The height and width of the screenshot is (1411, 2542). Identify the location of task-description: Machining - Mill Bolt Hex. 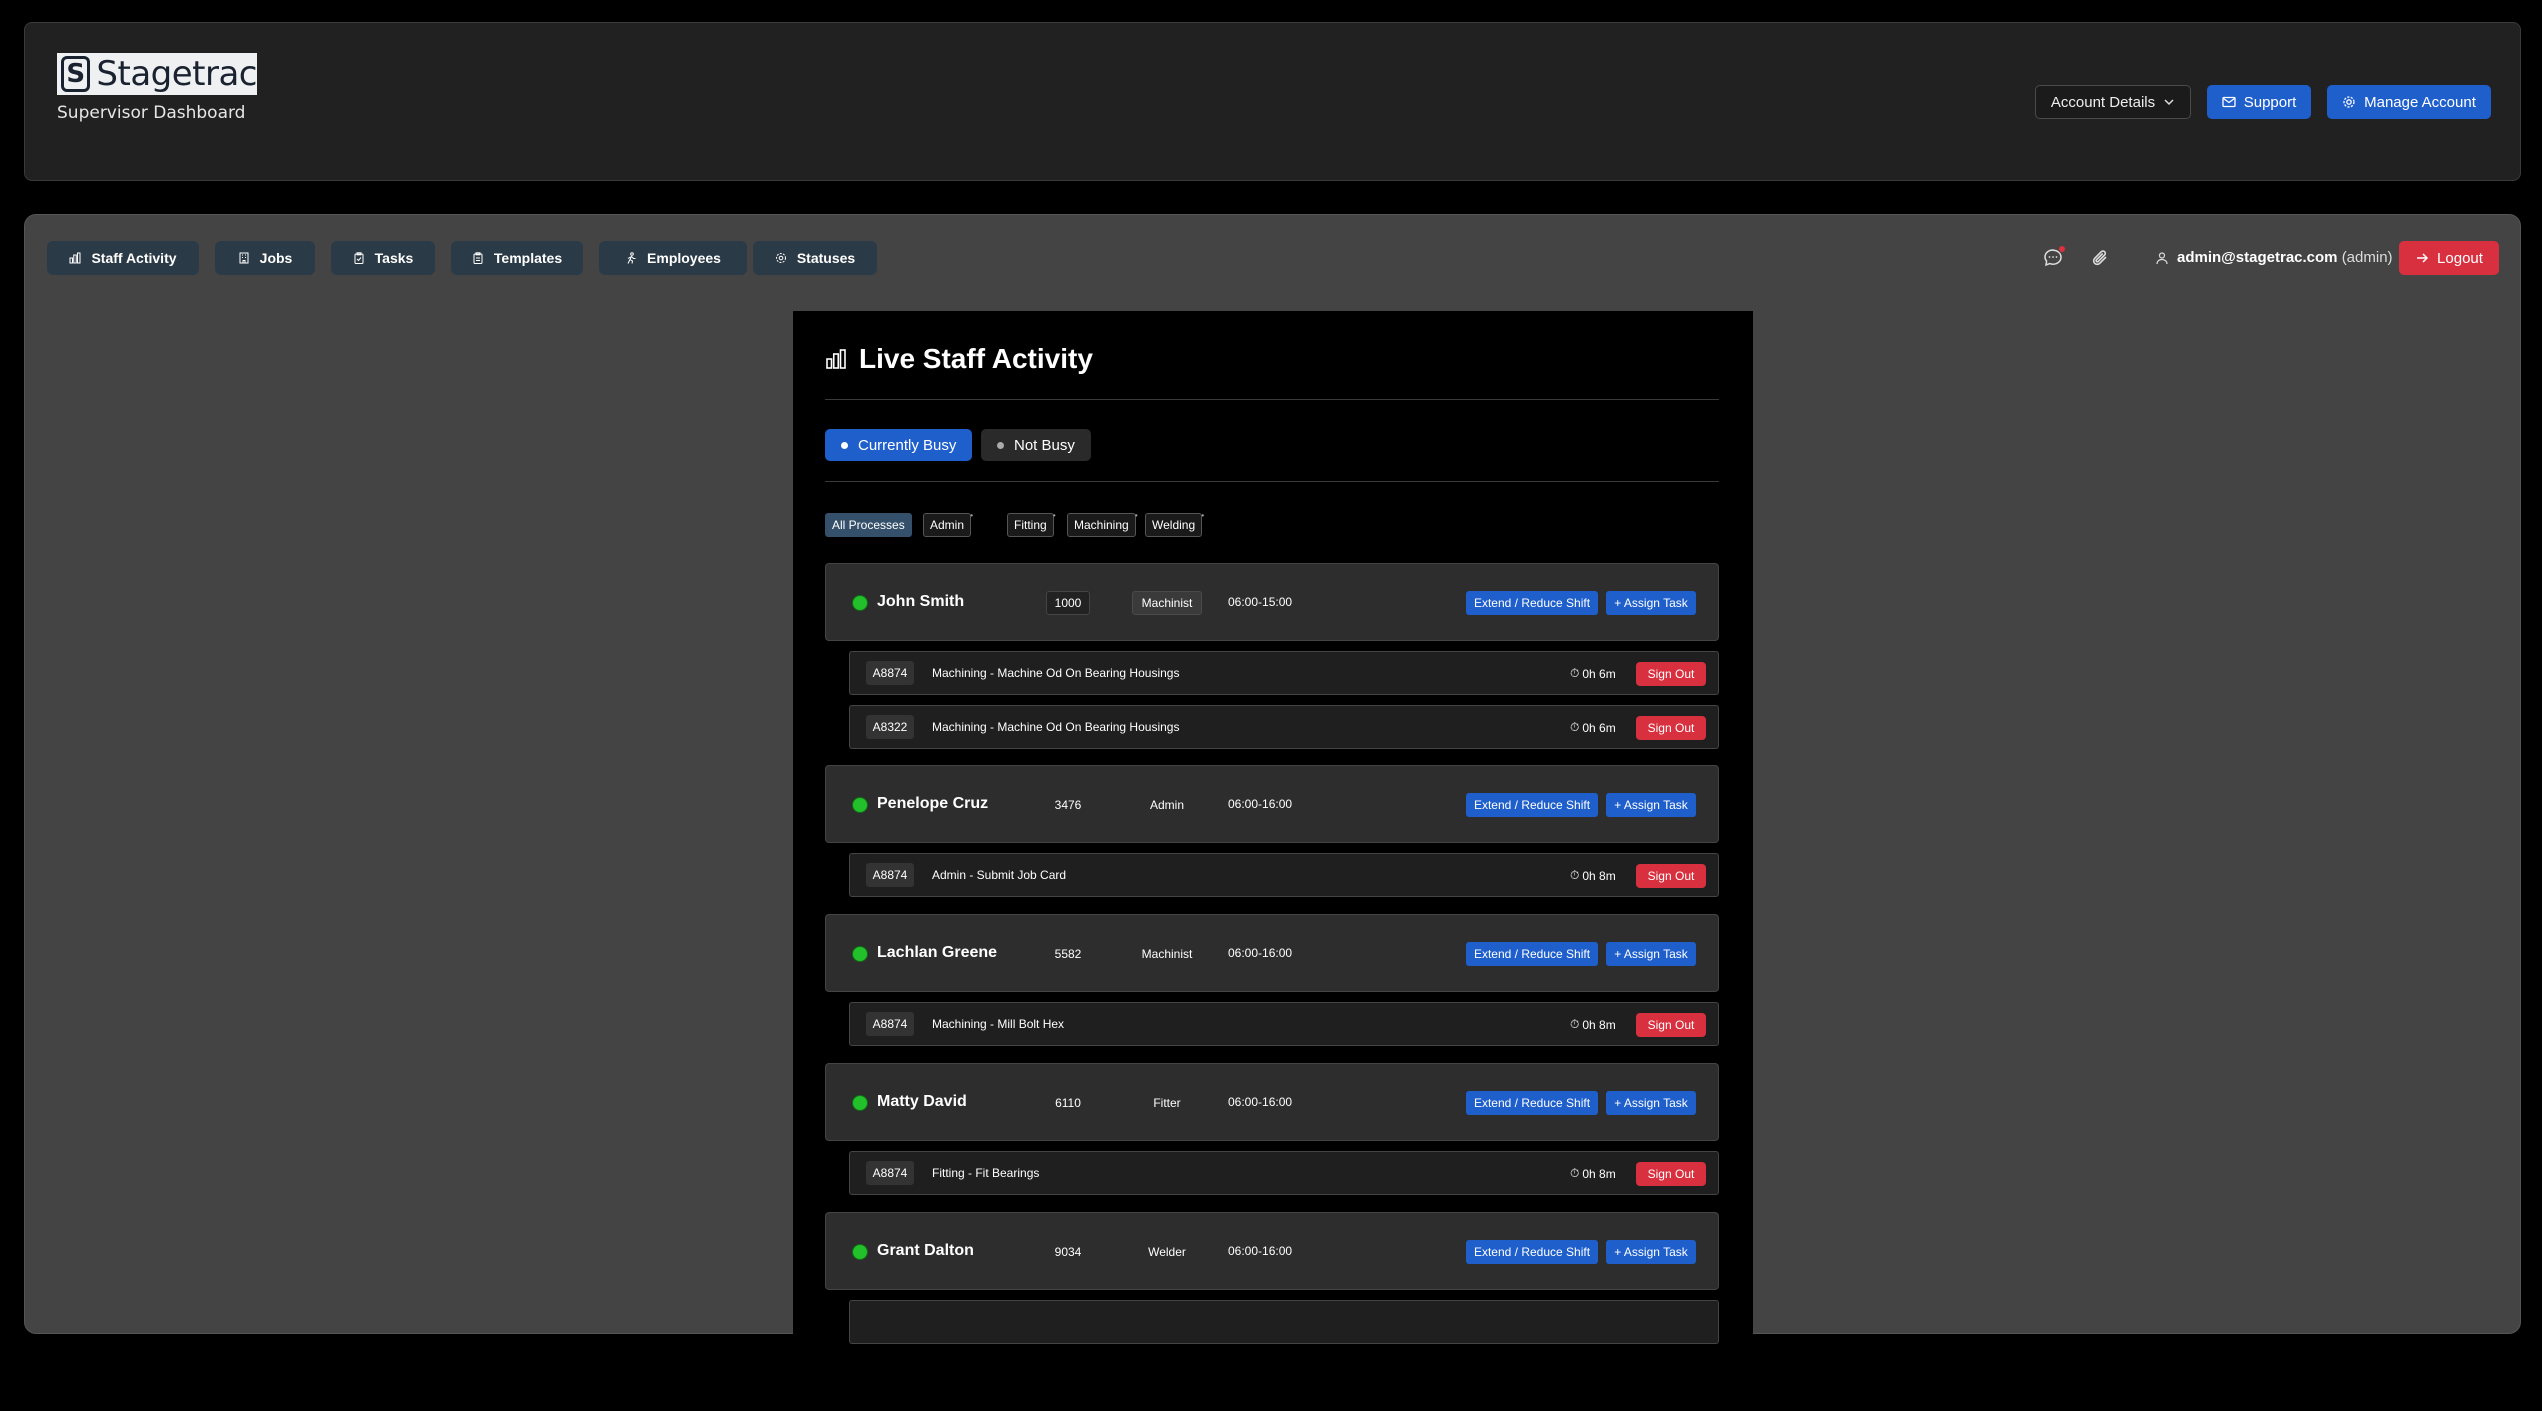
(998, 1024).